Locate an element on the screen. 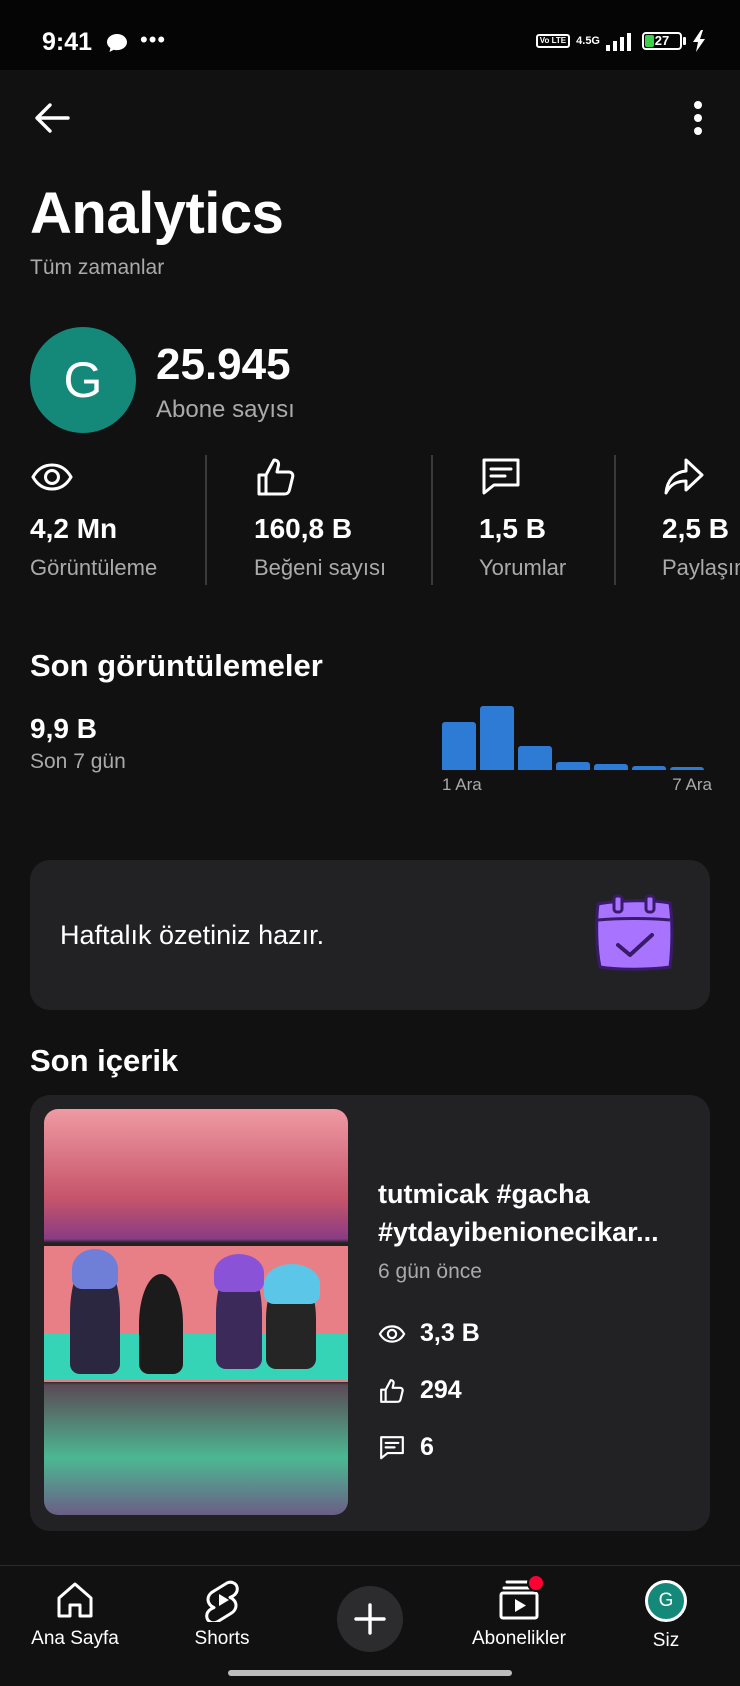 This screenshot has width=740, height=1686. nav-subscriptions-label: Abonelikler is located at coordinates (519, 1638).